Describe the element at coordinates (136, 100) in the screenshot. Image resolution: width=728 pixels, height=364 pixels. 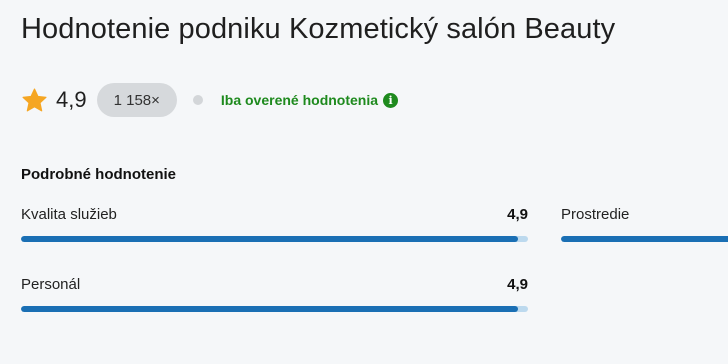
I see `review-count-badge: 1 158×` at that location.